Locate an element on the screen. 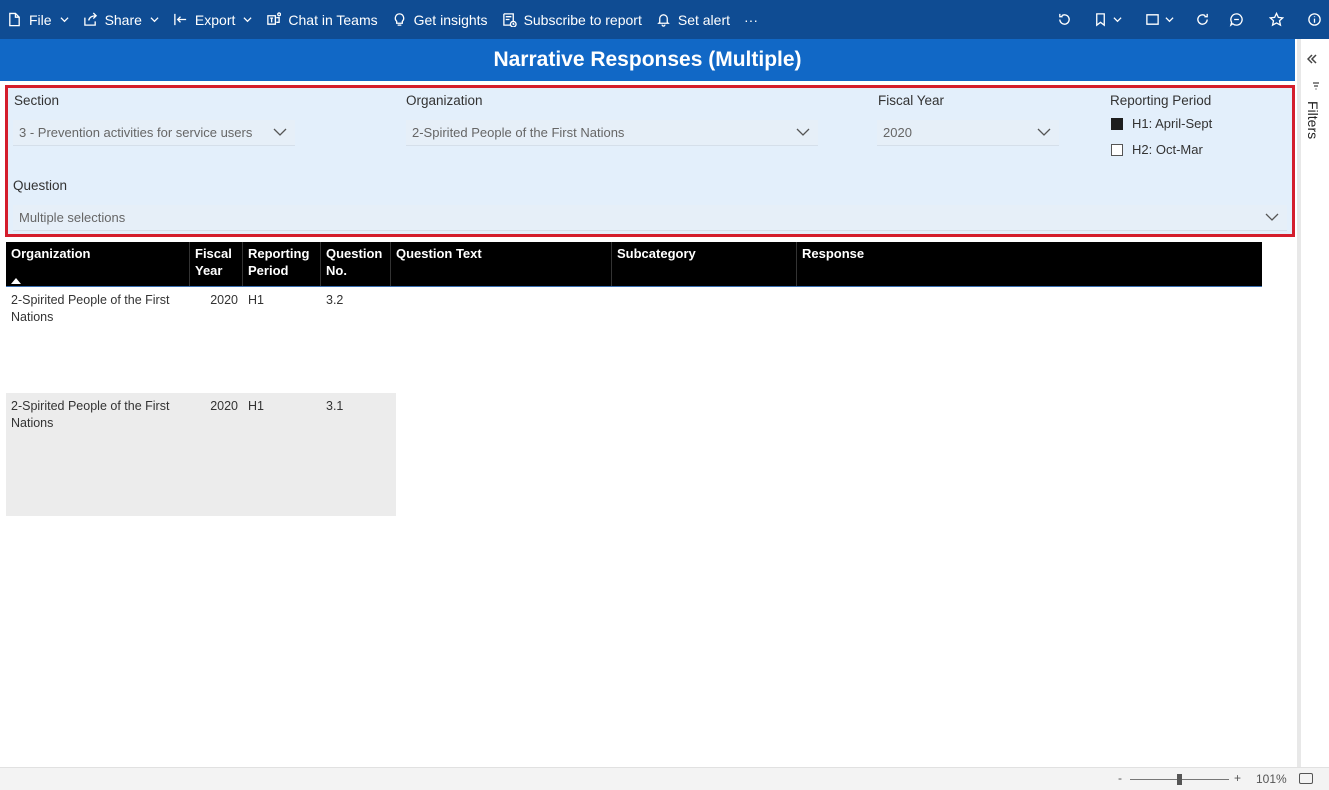 The height and width of the screenshot is (790, 1329). teams-icon is located at coordinates (274, 18).